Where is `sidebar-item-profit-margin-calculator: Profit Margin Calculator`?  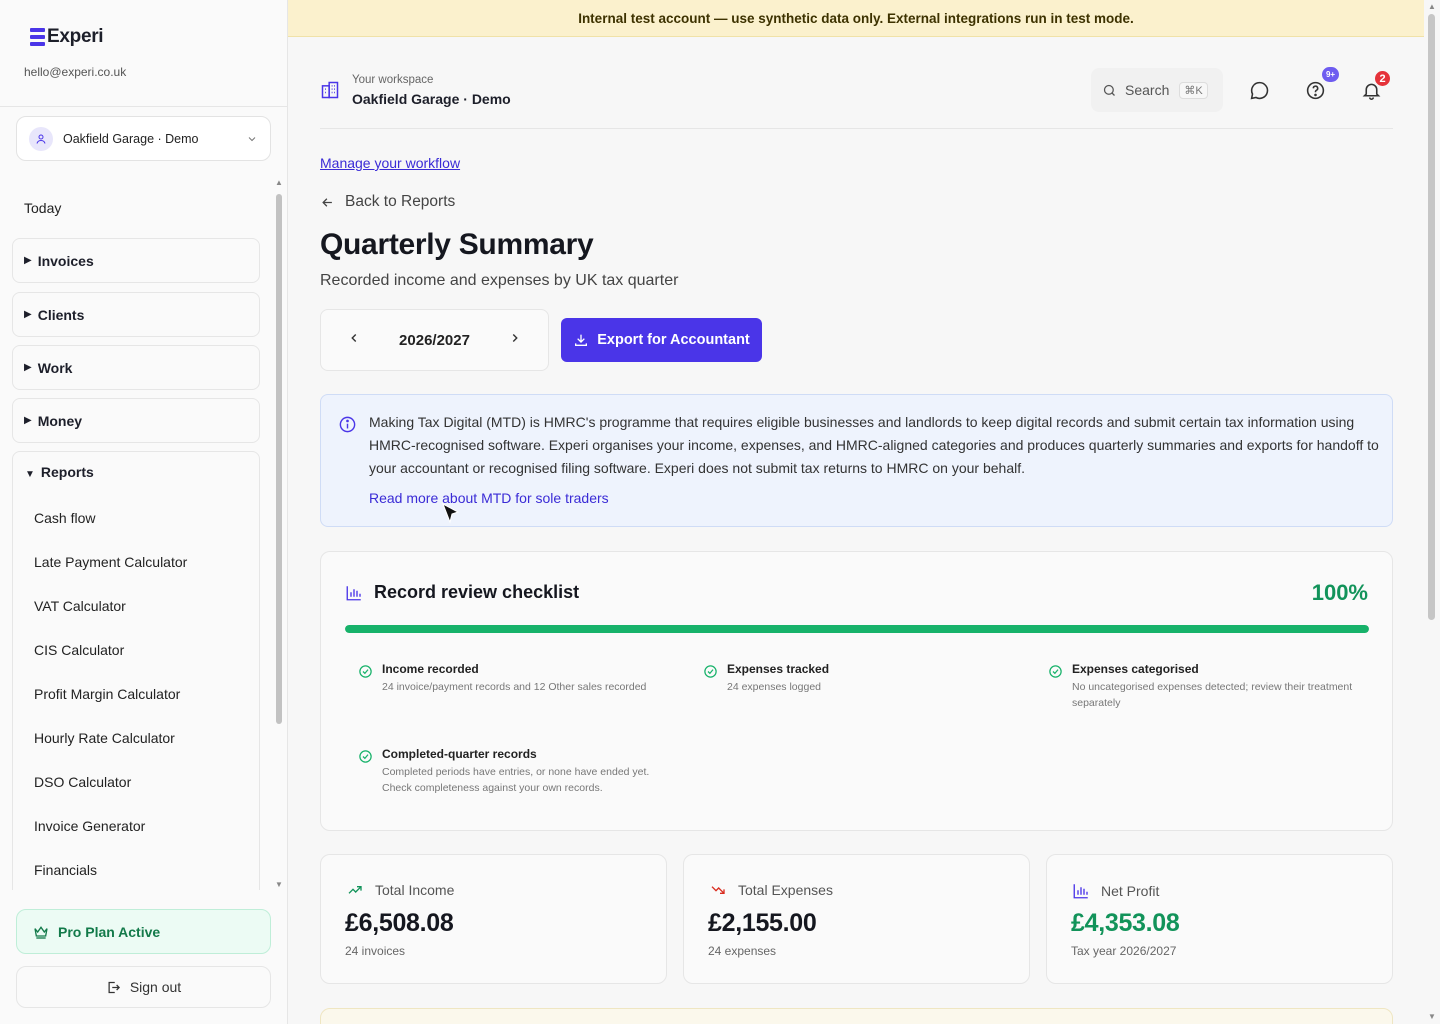 sidebar-item-profit-margin-calculator: Profit Margin Calculator is located at coordinates (107, 694).